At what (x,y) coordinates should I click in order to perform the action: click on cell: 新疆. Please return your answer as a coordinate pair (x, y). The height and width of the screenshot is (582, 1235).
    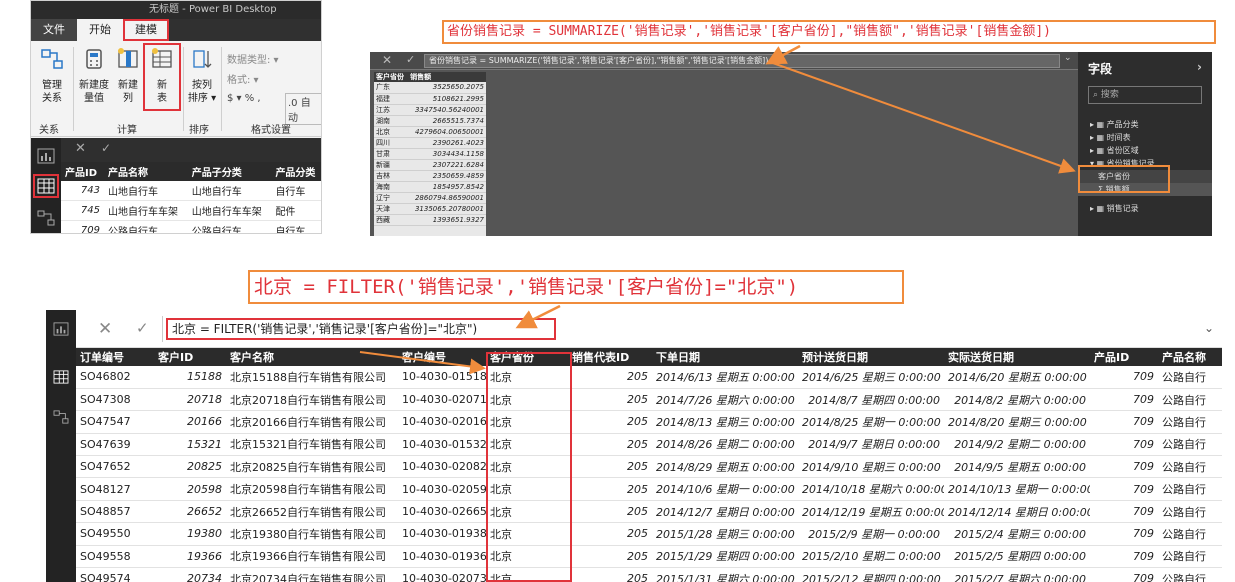
    Looking at the image, I should click on (391, 165).